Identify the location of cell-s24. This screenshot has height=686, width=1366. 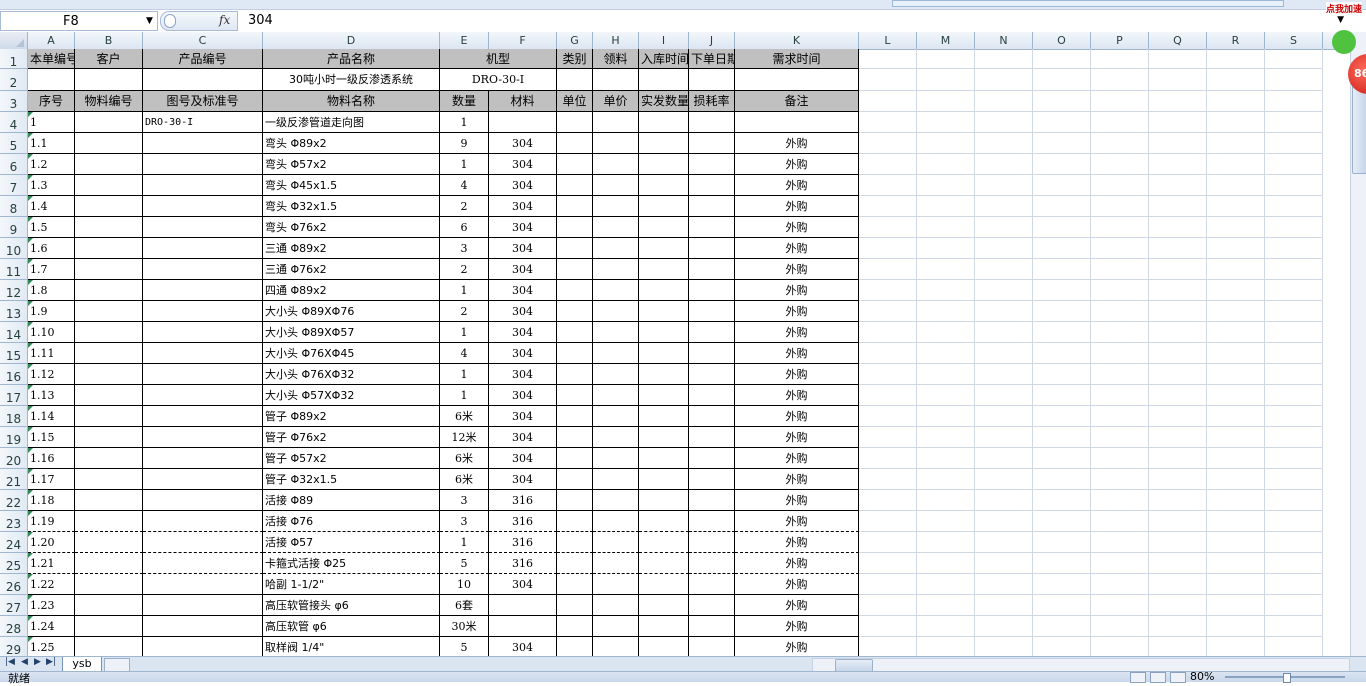
(1294, 542).